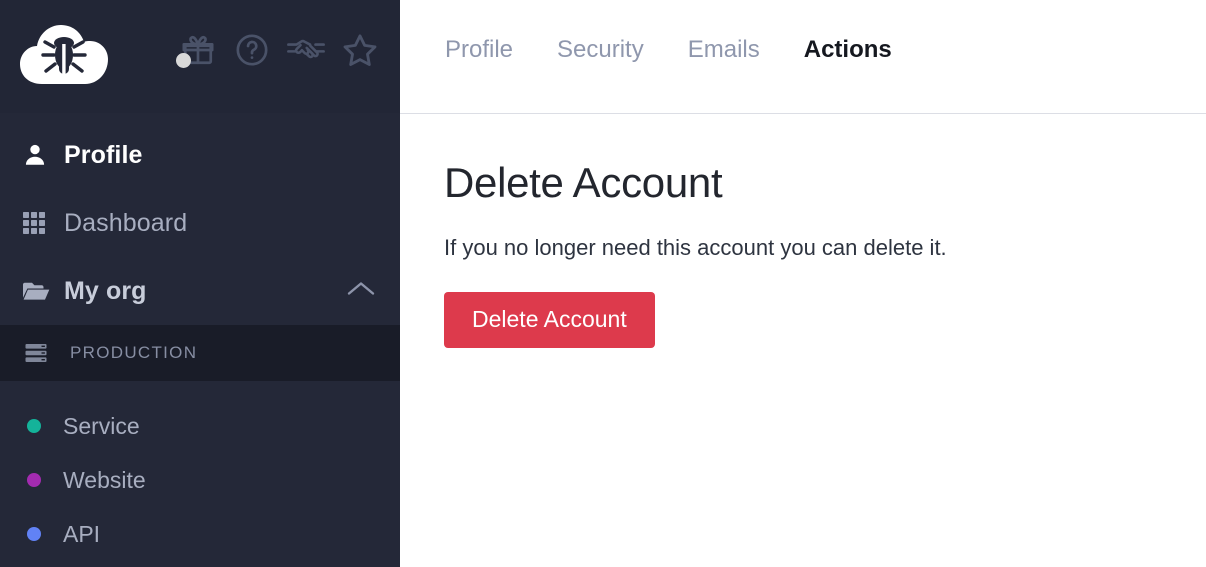  What do you see at coordinates (40, 353) in the screenshot?
I see `server-stack-icon` at bounding box center [40, 353].